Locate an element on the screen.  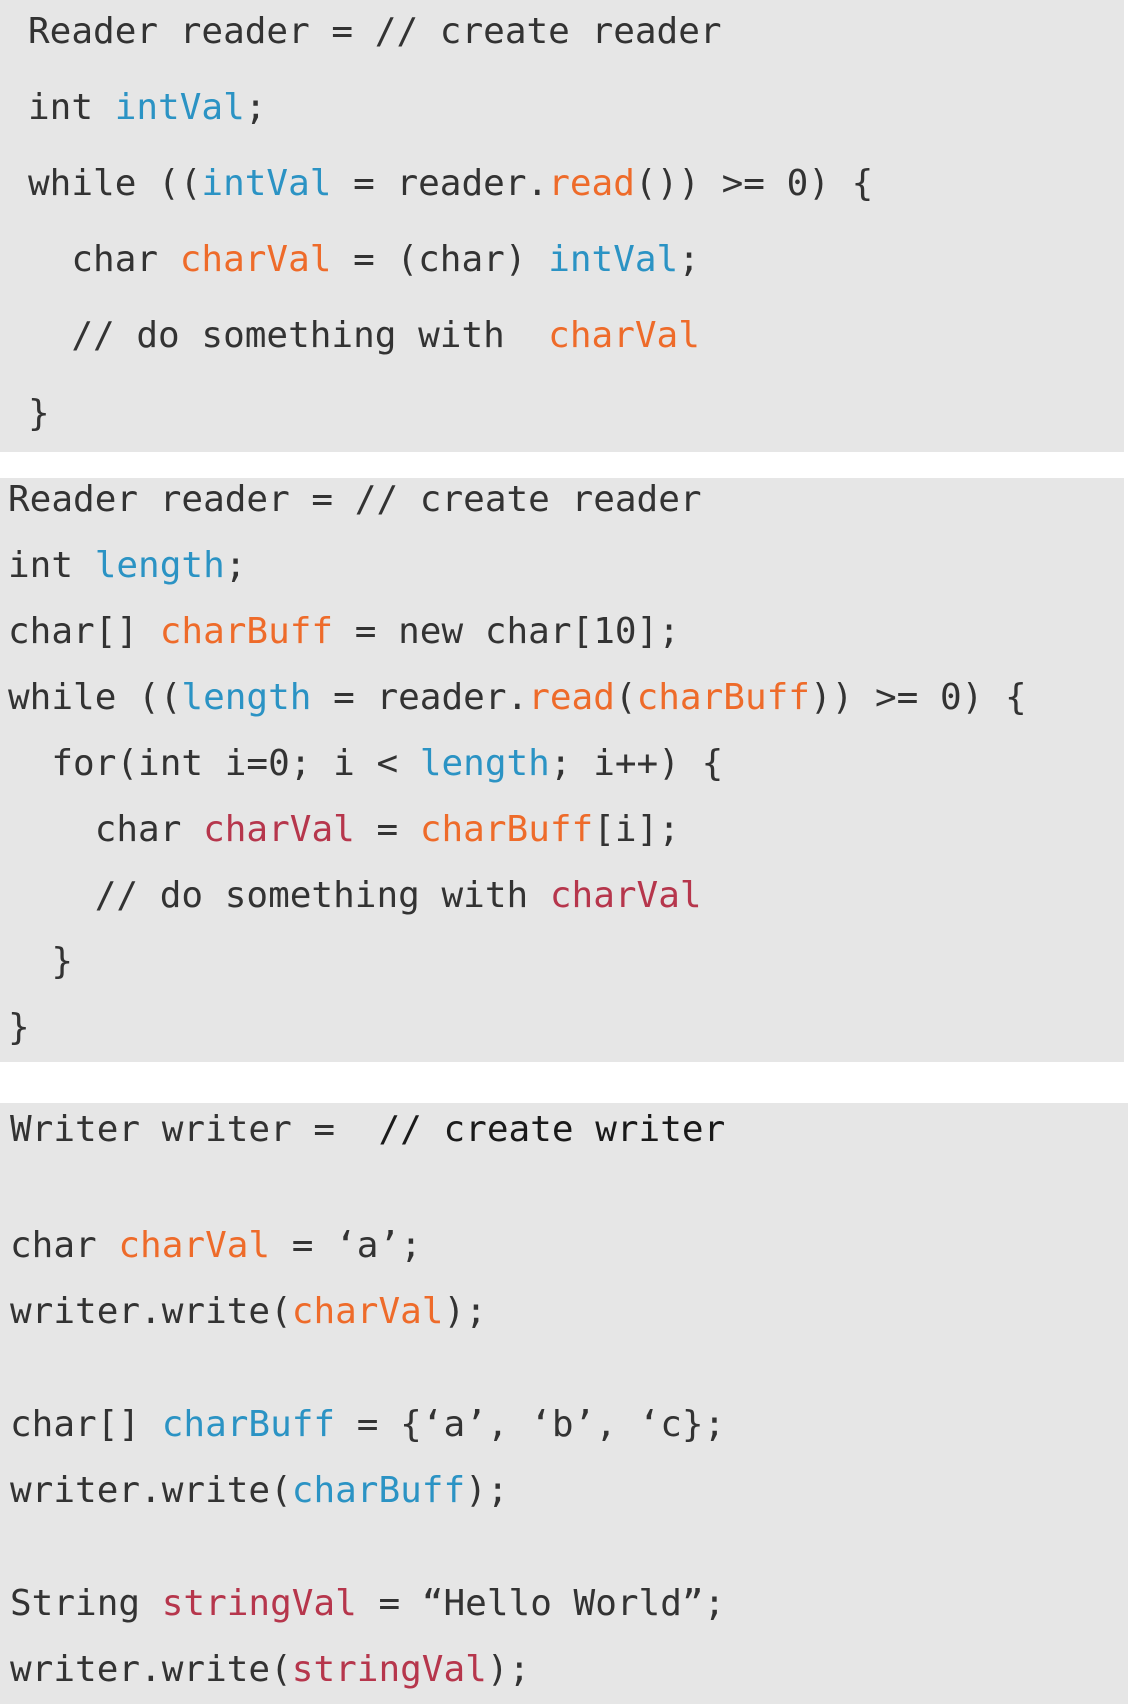
code-line: char charVal = (char) intVal; is located at coordinates (364, 260).